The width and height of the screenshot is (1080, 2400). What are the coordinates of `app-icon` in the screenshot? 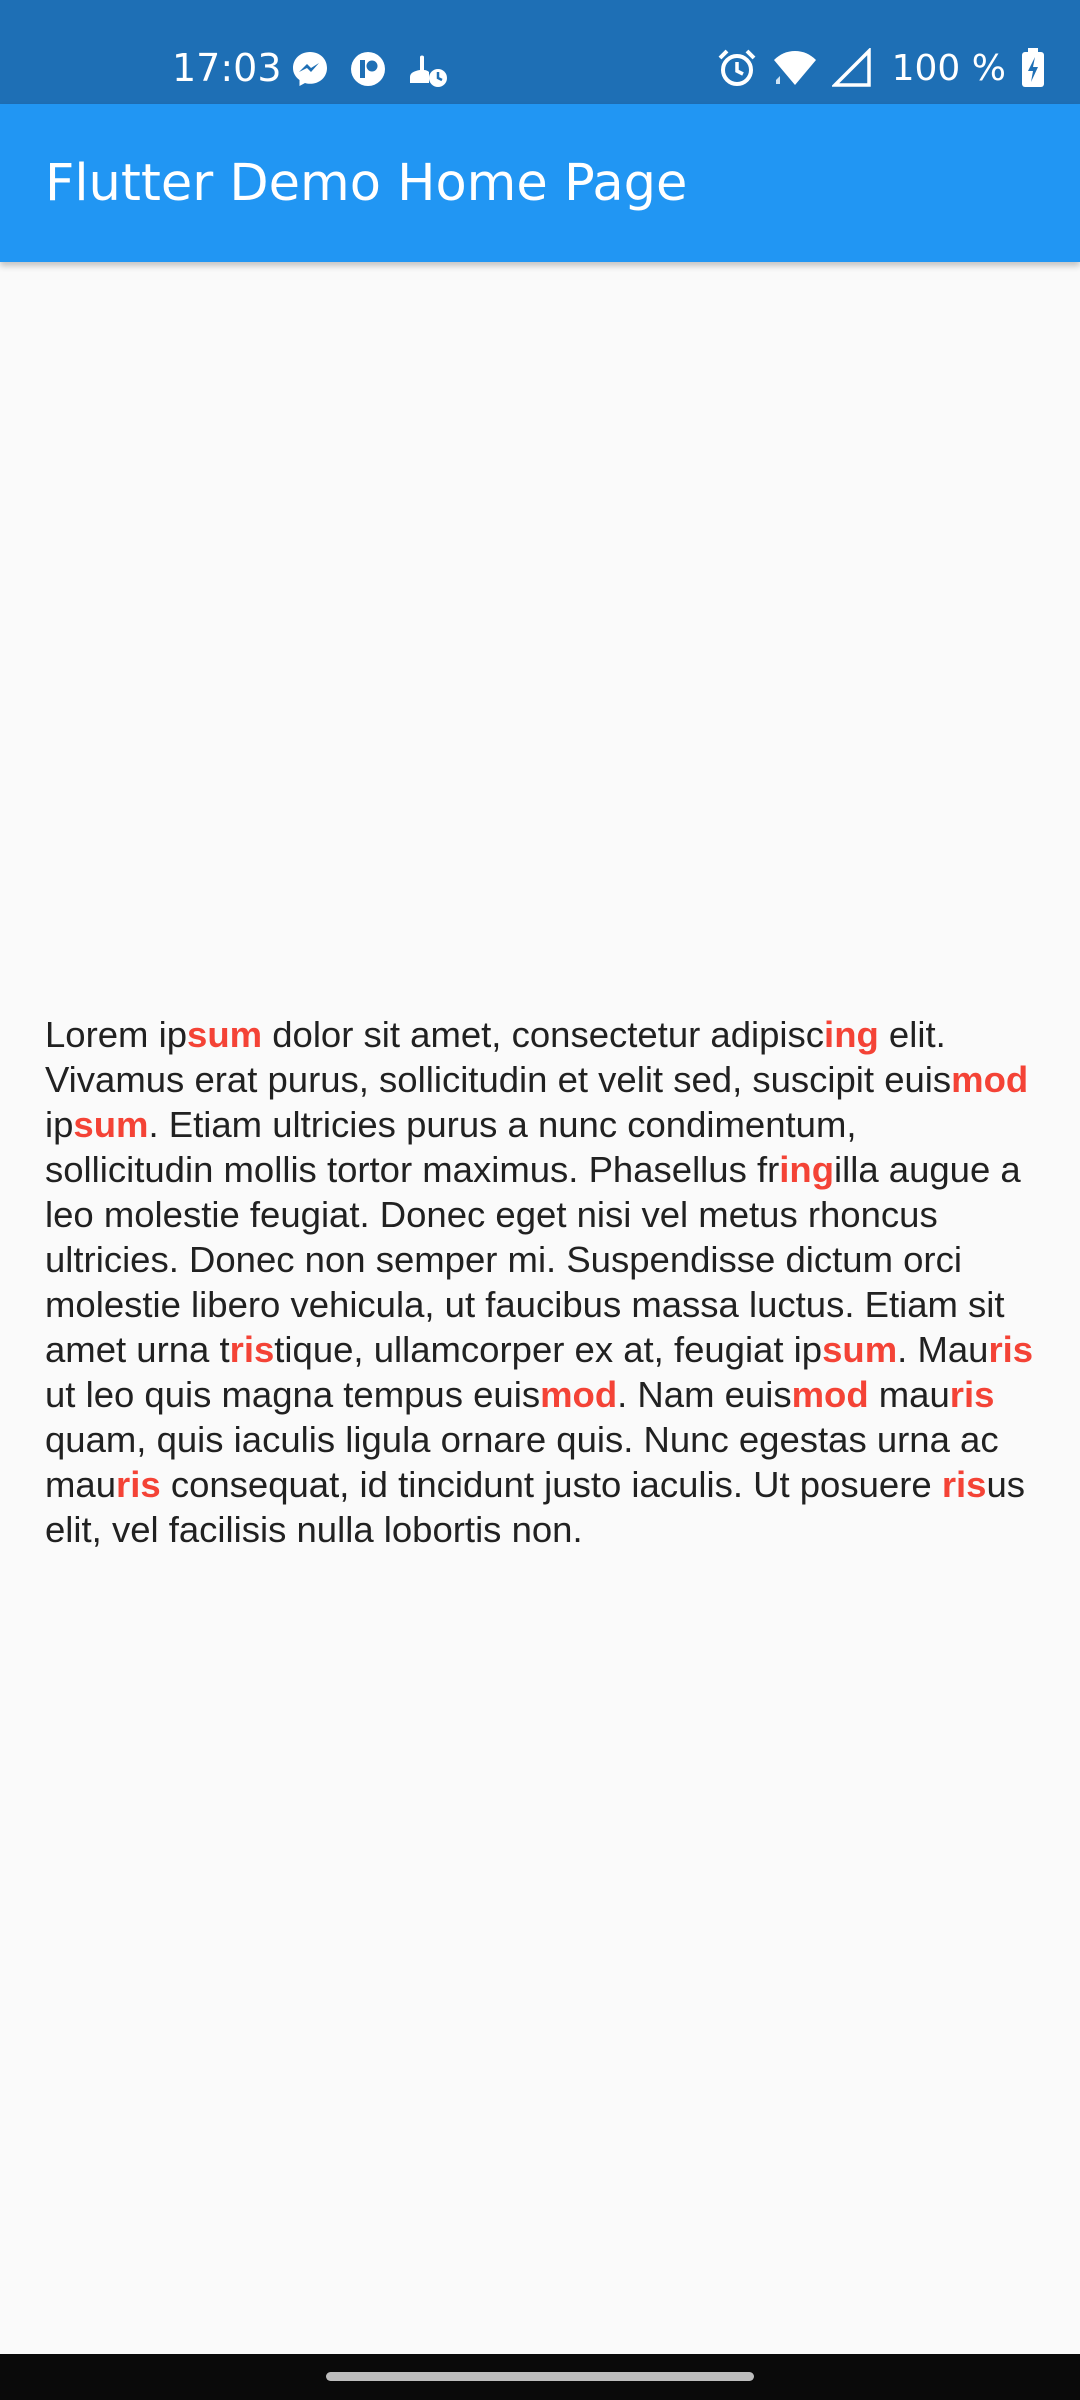 It's located at (368, 69).